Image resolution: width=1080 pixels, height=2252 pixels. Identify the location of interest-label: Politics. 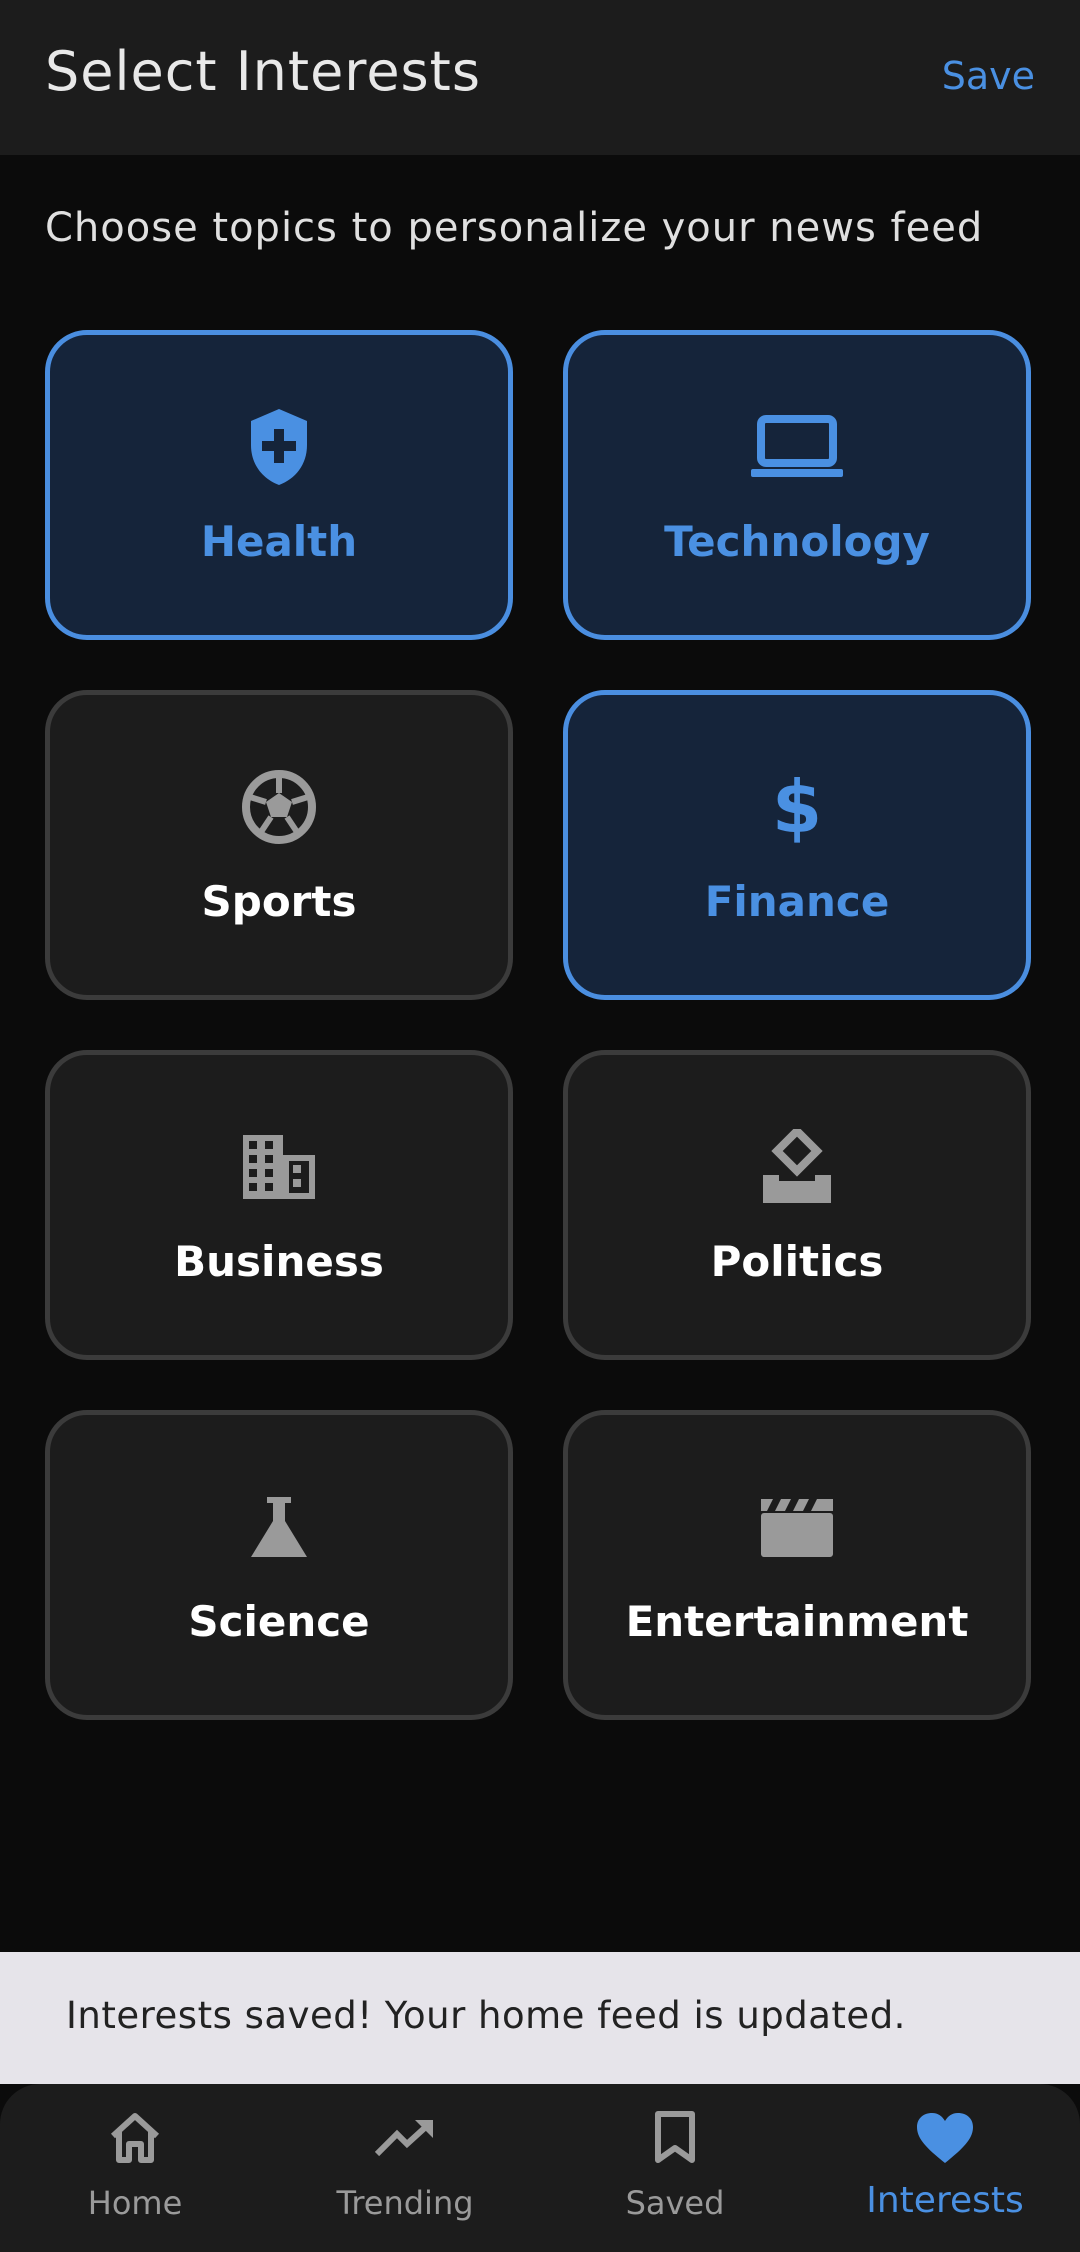
(797, 1261).